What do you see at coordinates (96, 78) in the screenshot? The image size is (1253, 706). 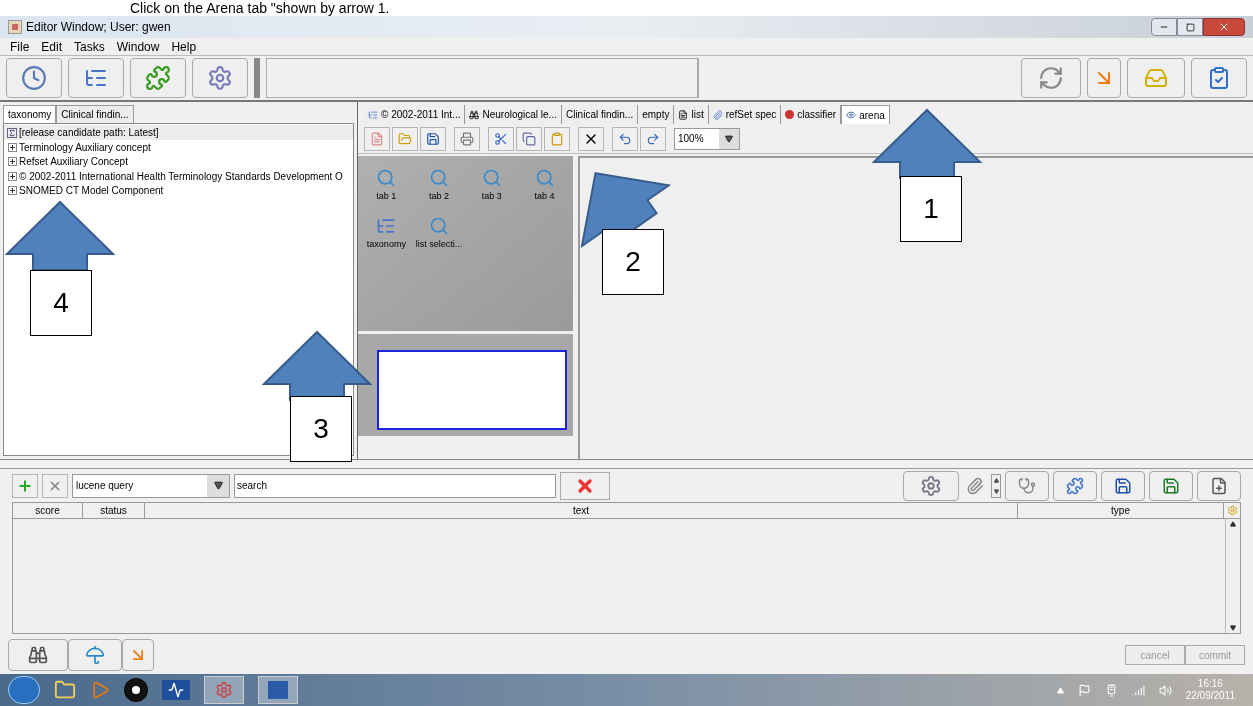 I see `tree-button` at bounding box center [96, 78].